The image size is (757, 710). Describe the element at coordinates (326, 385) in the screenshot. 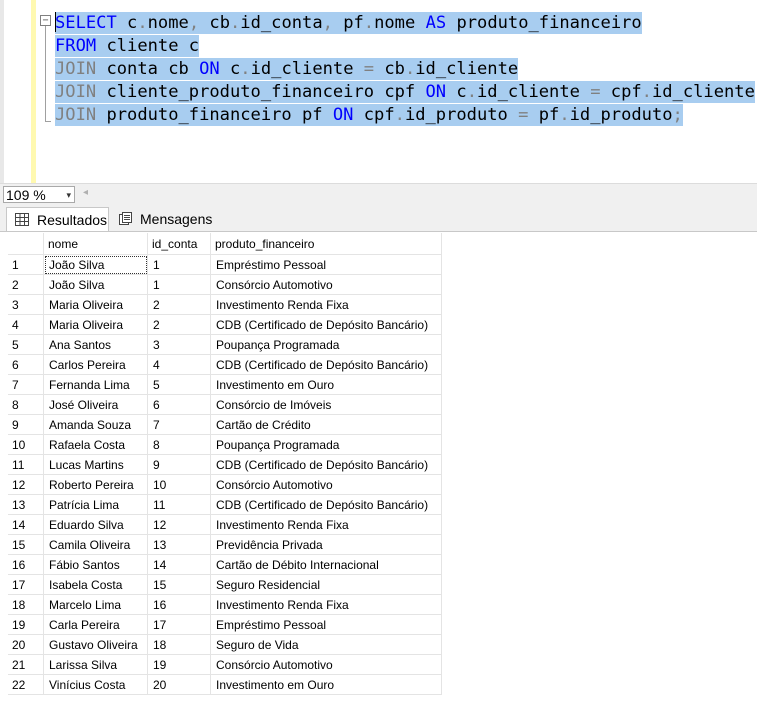

I see `table-cell: Investimento em Ouro` at that location.